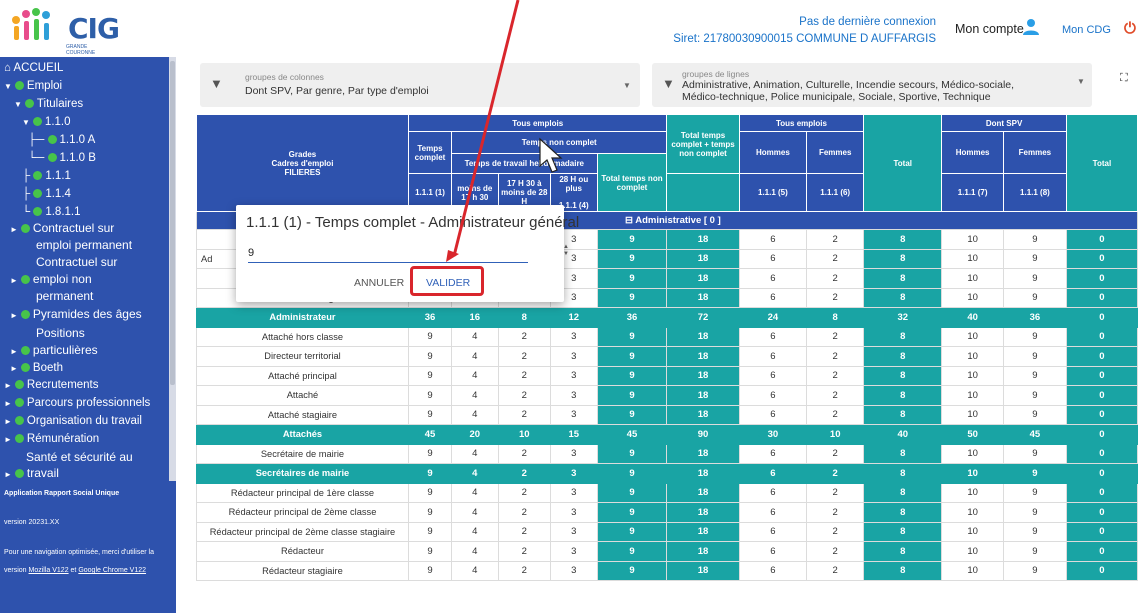 This screenshot has width=1138, height=613. Describe the element at coordinates (566, 247) in the screenshot. I see `spin-up-icon: ▲` at that location.